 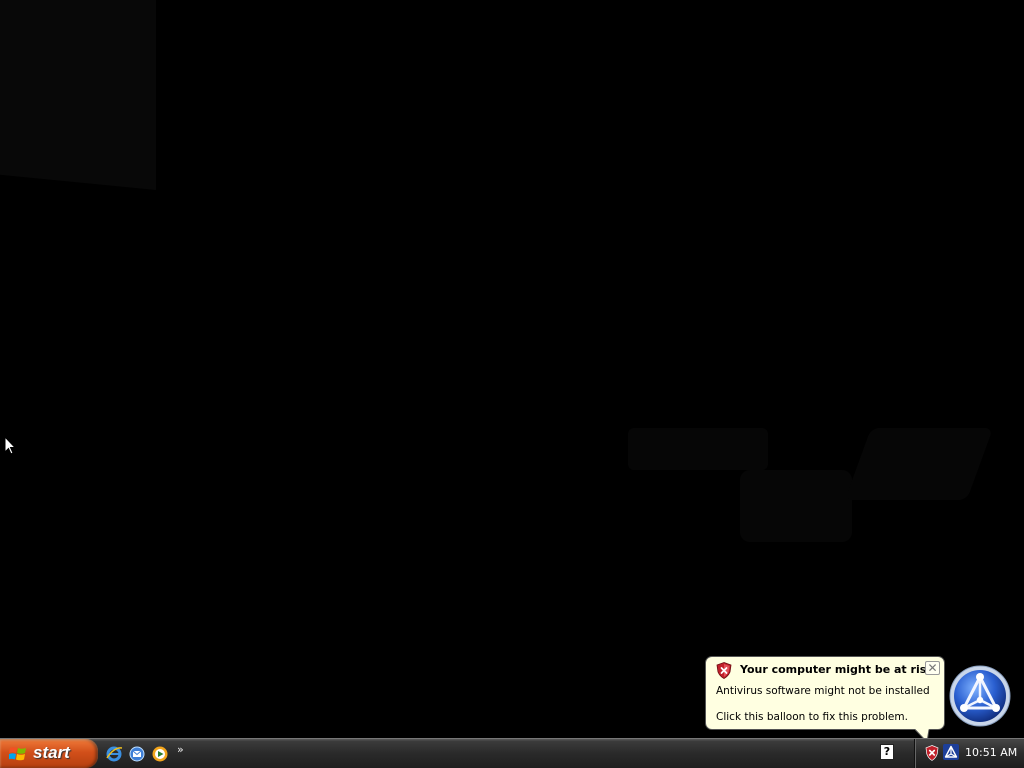 I want to click on quick-launch-overflow-chevron-icon: », so click(x=180, y=749).